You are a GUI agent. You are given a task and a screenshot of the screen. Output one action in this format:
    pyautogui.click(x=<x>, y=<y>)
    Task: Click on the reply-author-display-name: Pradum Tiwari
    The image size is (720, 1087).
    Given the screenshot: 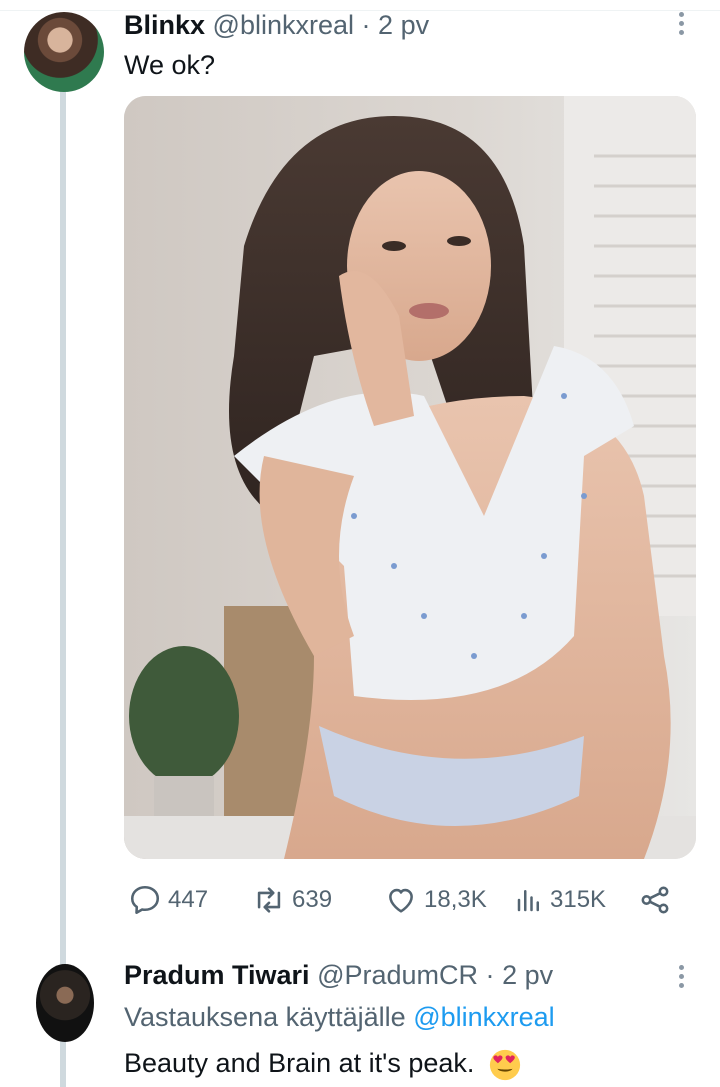 What is the action you would take?
    pyautogui.click(x=217, y=975)
    